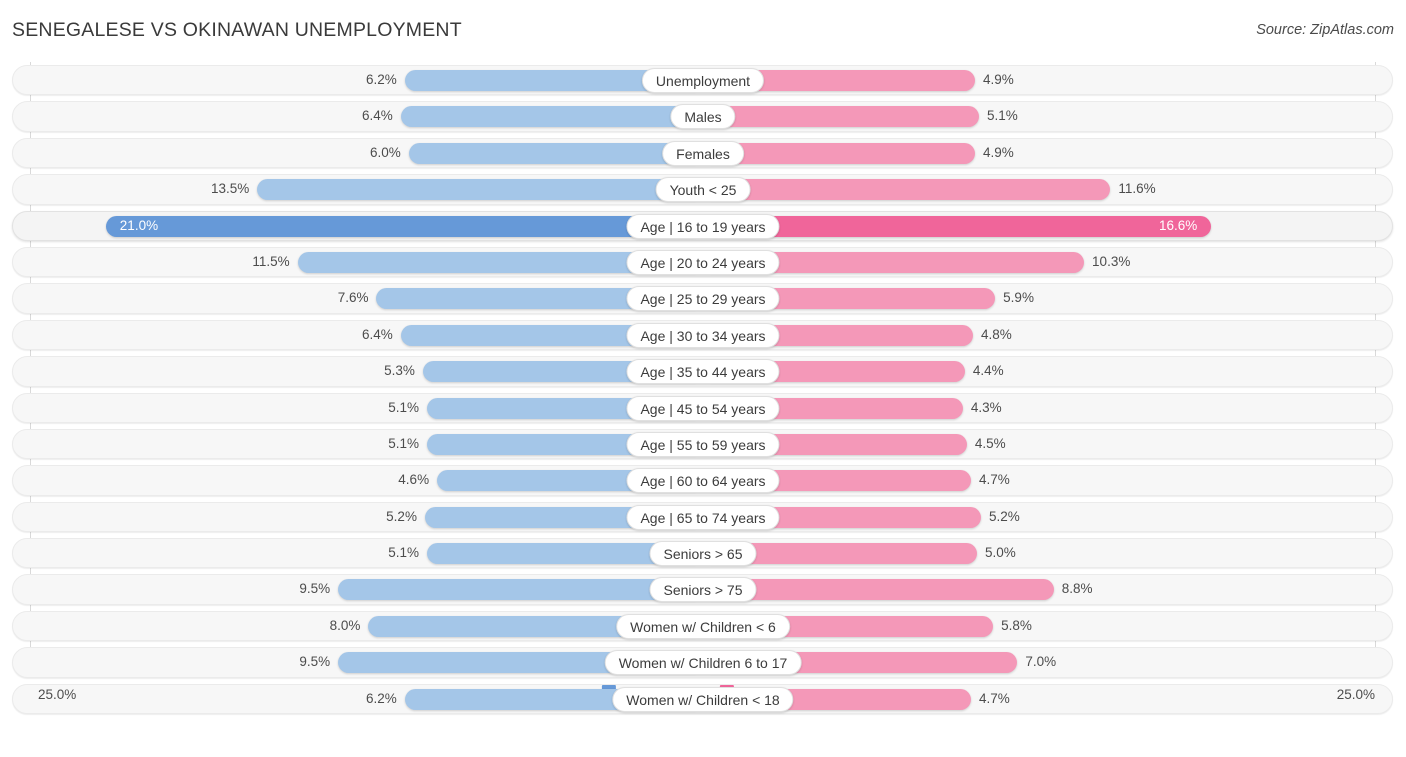  I want to click on row-category-label: Age | 35 to 44 years, so click(703, 372).